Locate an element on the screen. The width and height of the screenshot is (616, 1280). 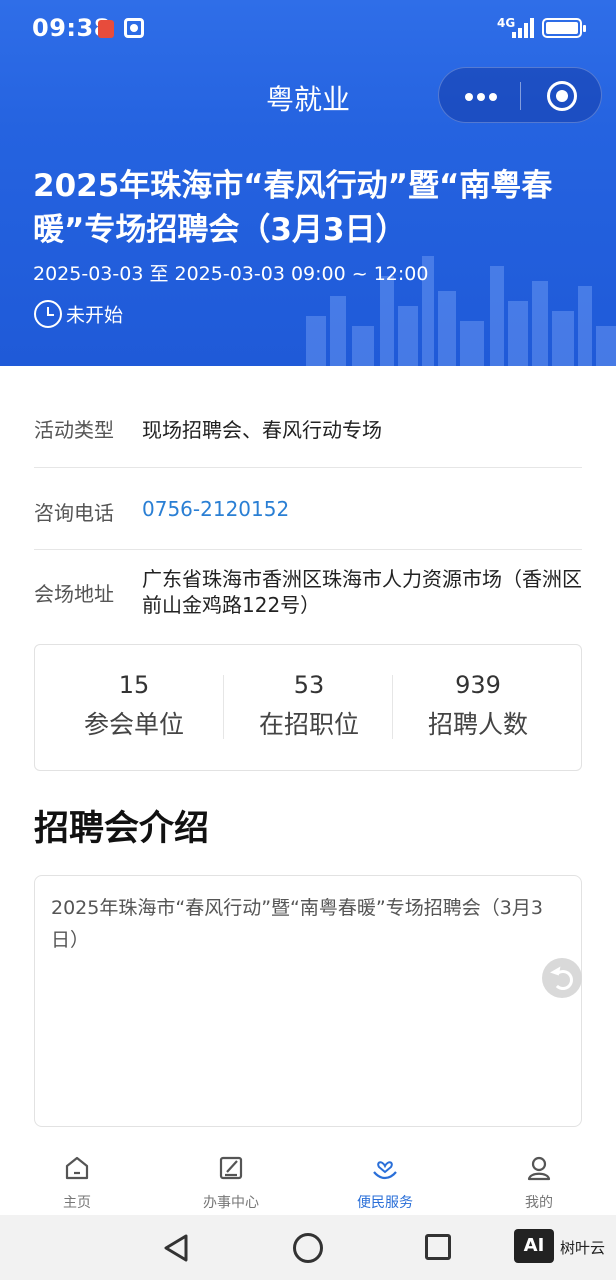
miniprogram-capsule is located at coordinates (520, 95).